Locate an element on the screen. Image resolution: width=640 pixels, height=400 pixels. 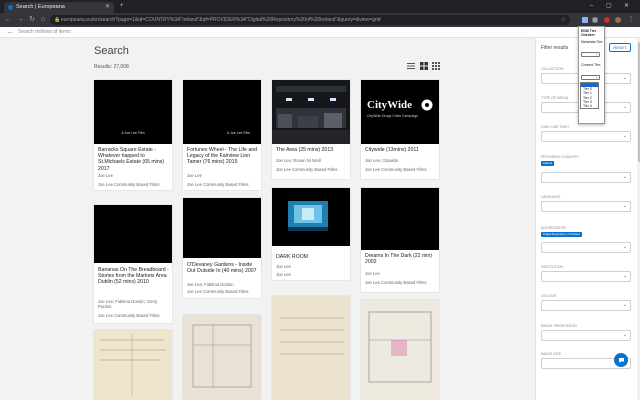
card-provider: Joe Lee is located at coordinates (283, 274).